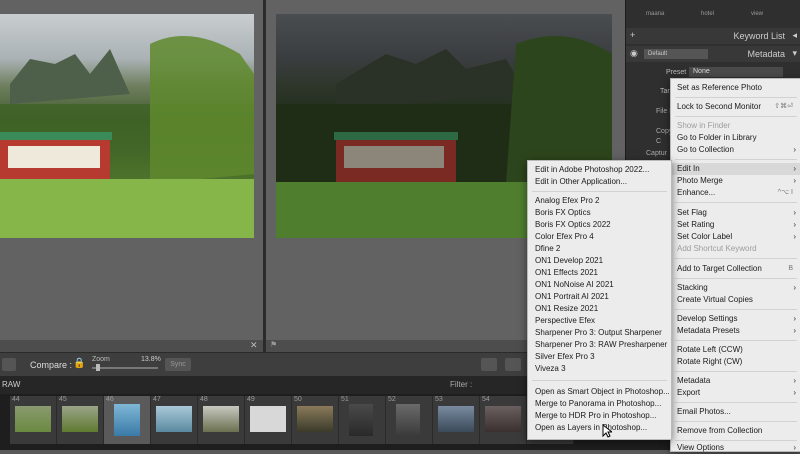 This screenshot has width=800, height=454. Describe the element at coordinates (98, 367) in the screenshot. I see `zoom-slider-handle` at that location.